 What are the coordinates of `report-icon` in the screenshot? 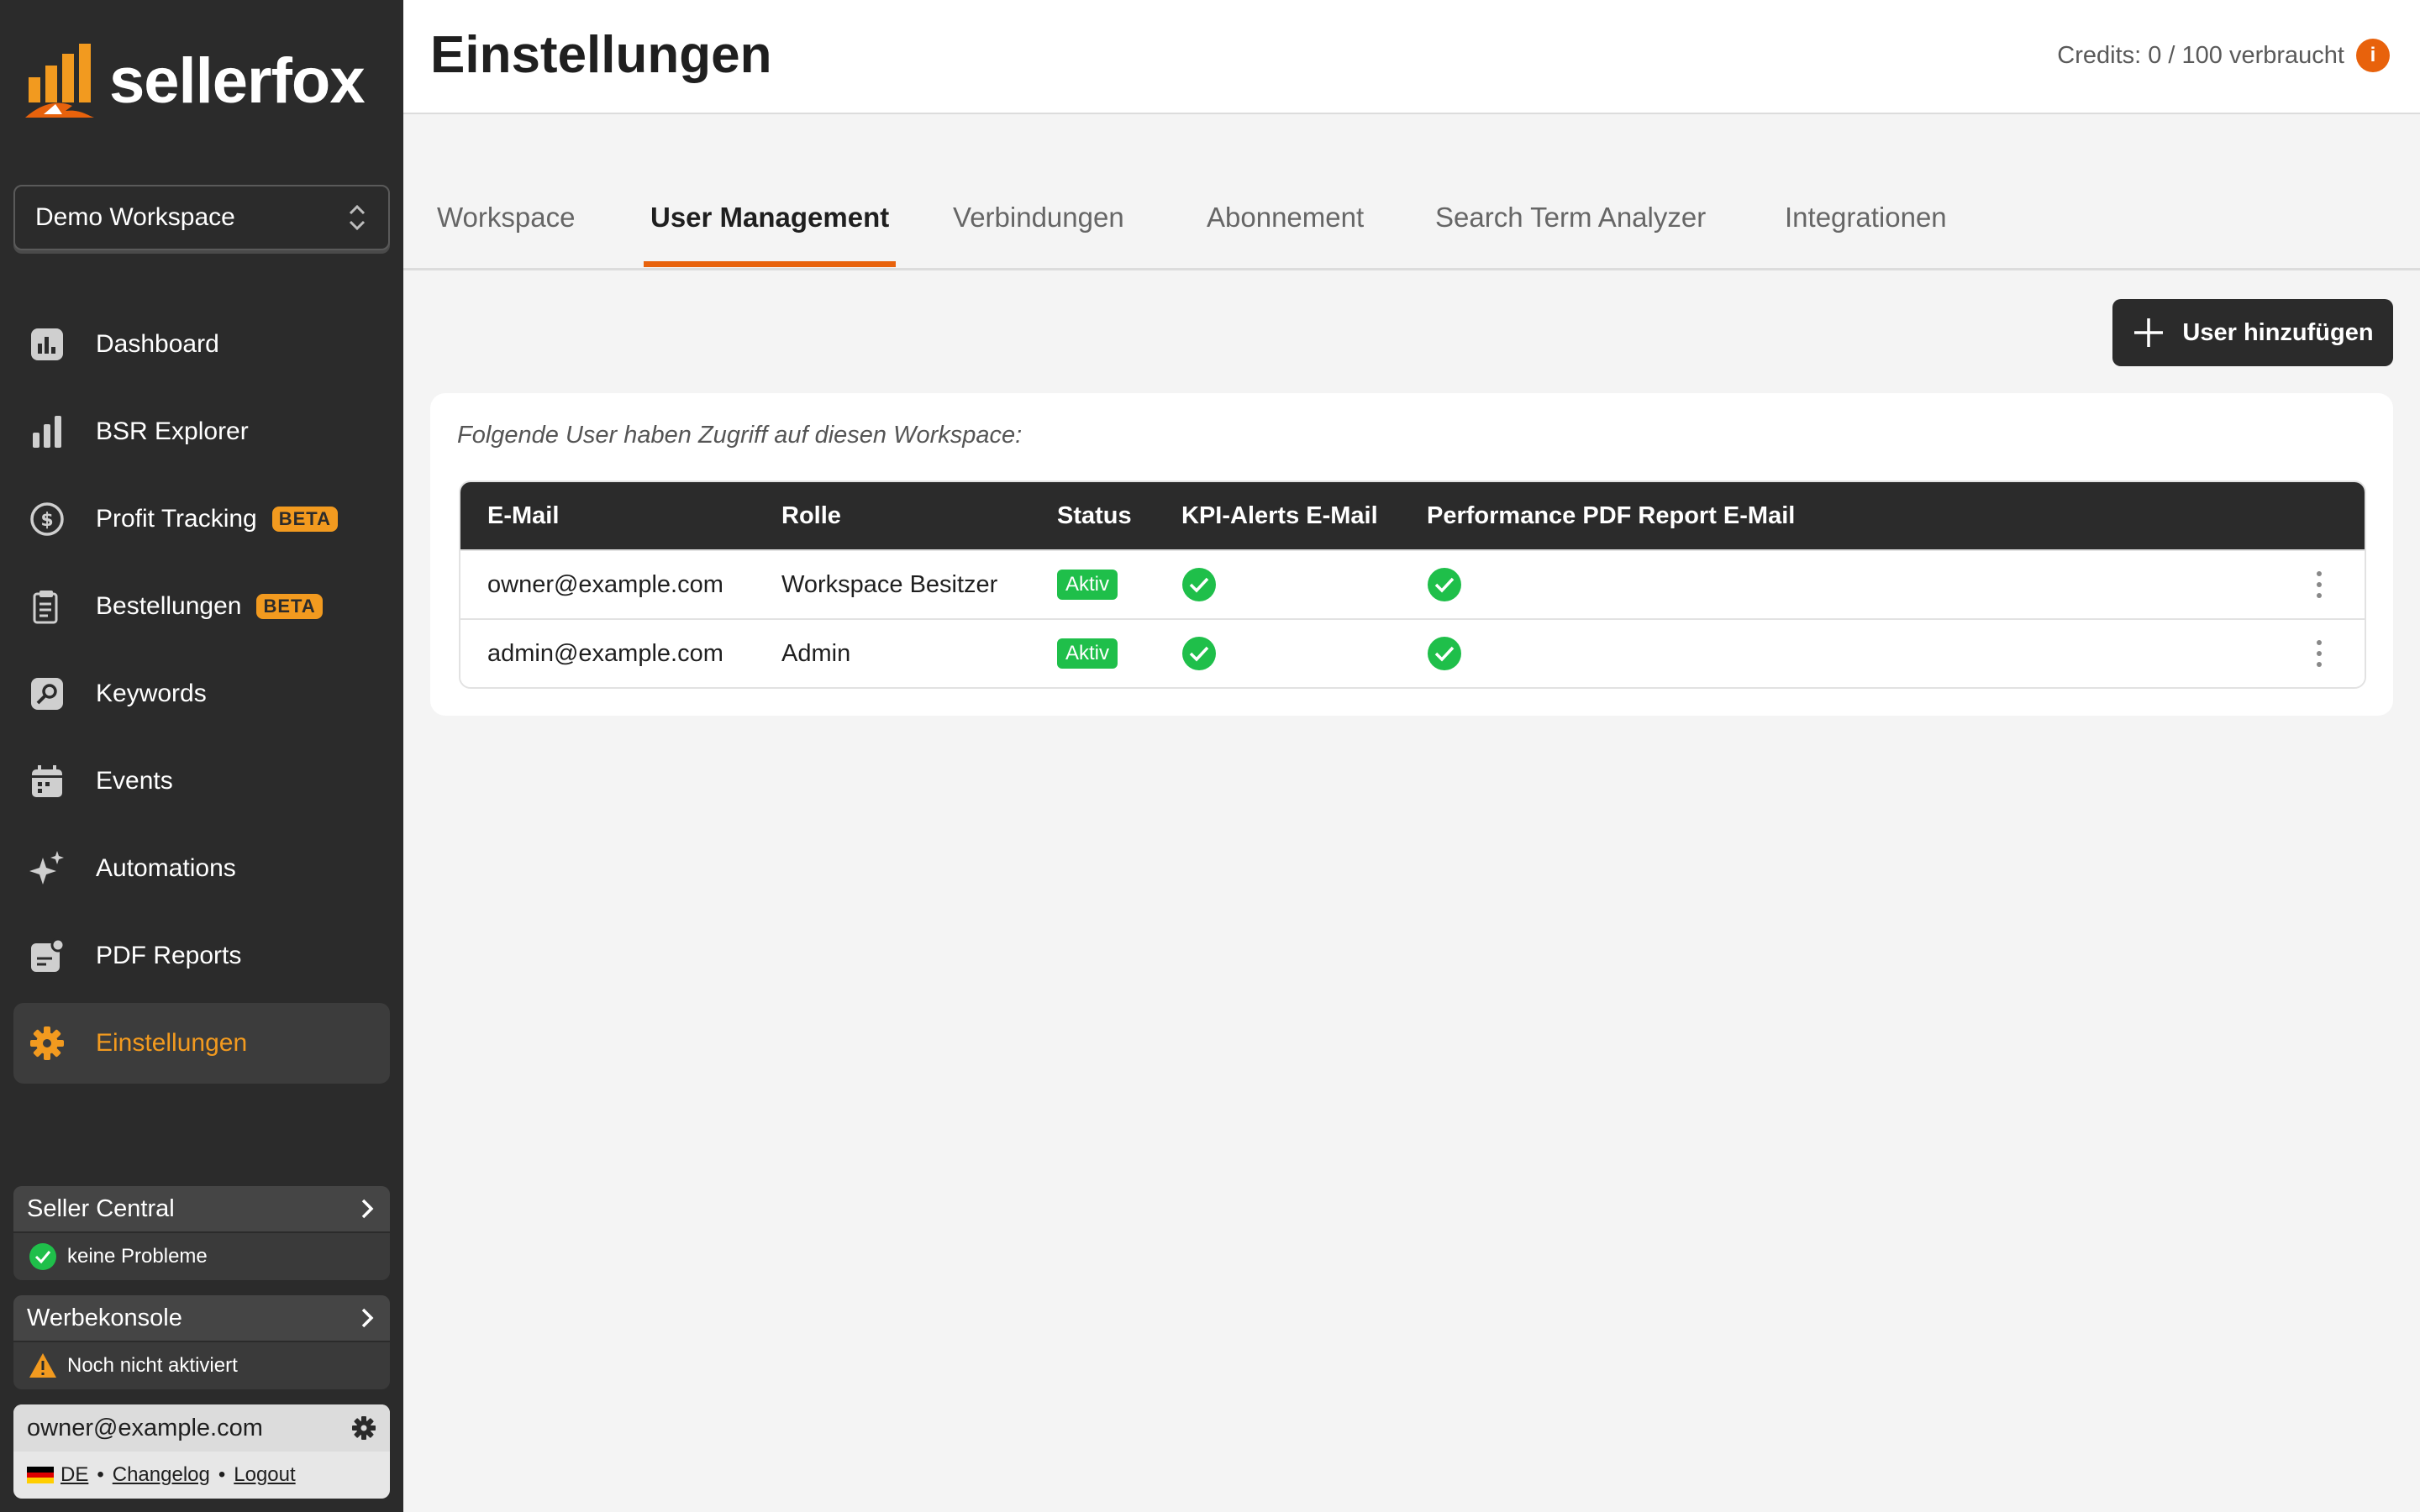 It's located at (47, 955).